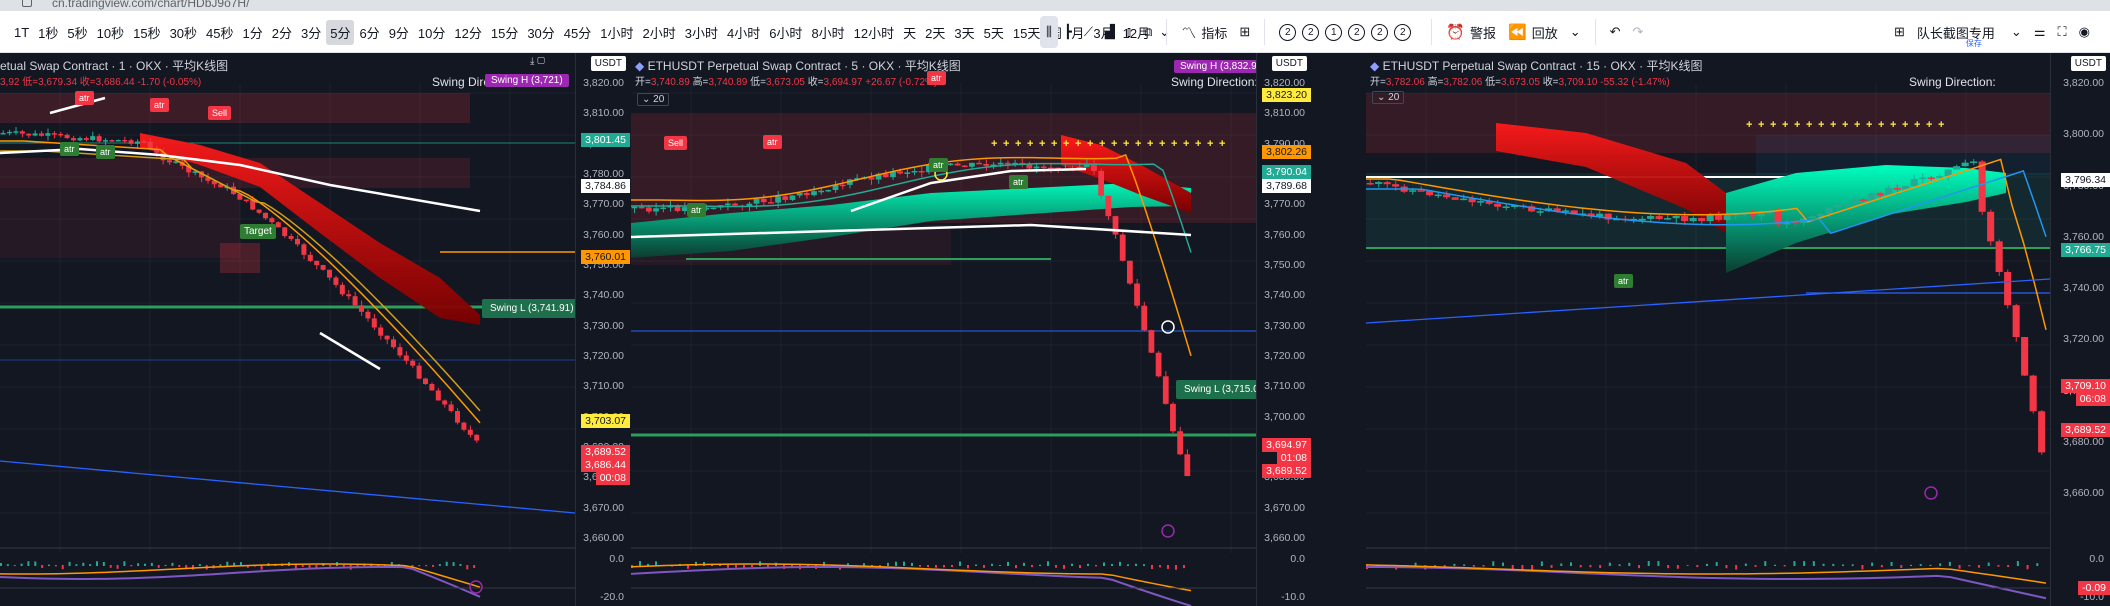 This screenshot has width=2110, height=606. Describe the element at coordinates (1334, 32) in the screenshot. I see `indicator-count-badge: 1` at that location.